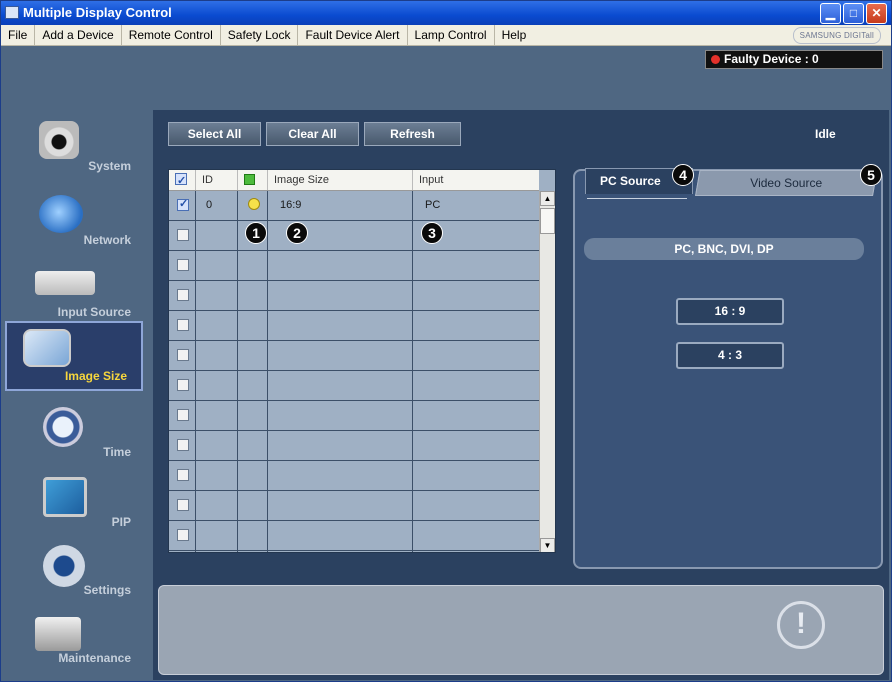 Image resolution: width=892 pixels, height=682 pixels. I want to click on sidebar-item-maintenance: Maintenance, so click(75, 638).